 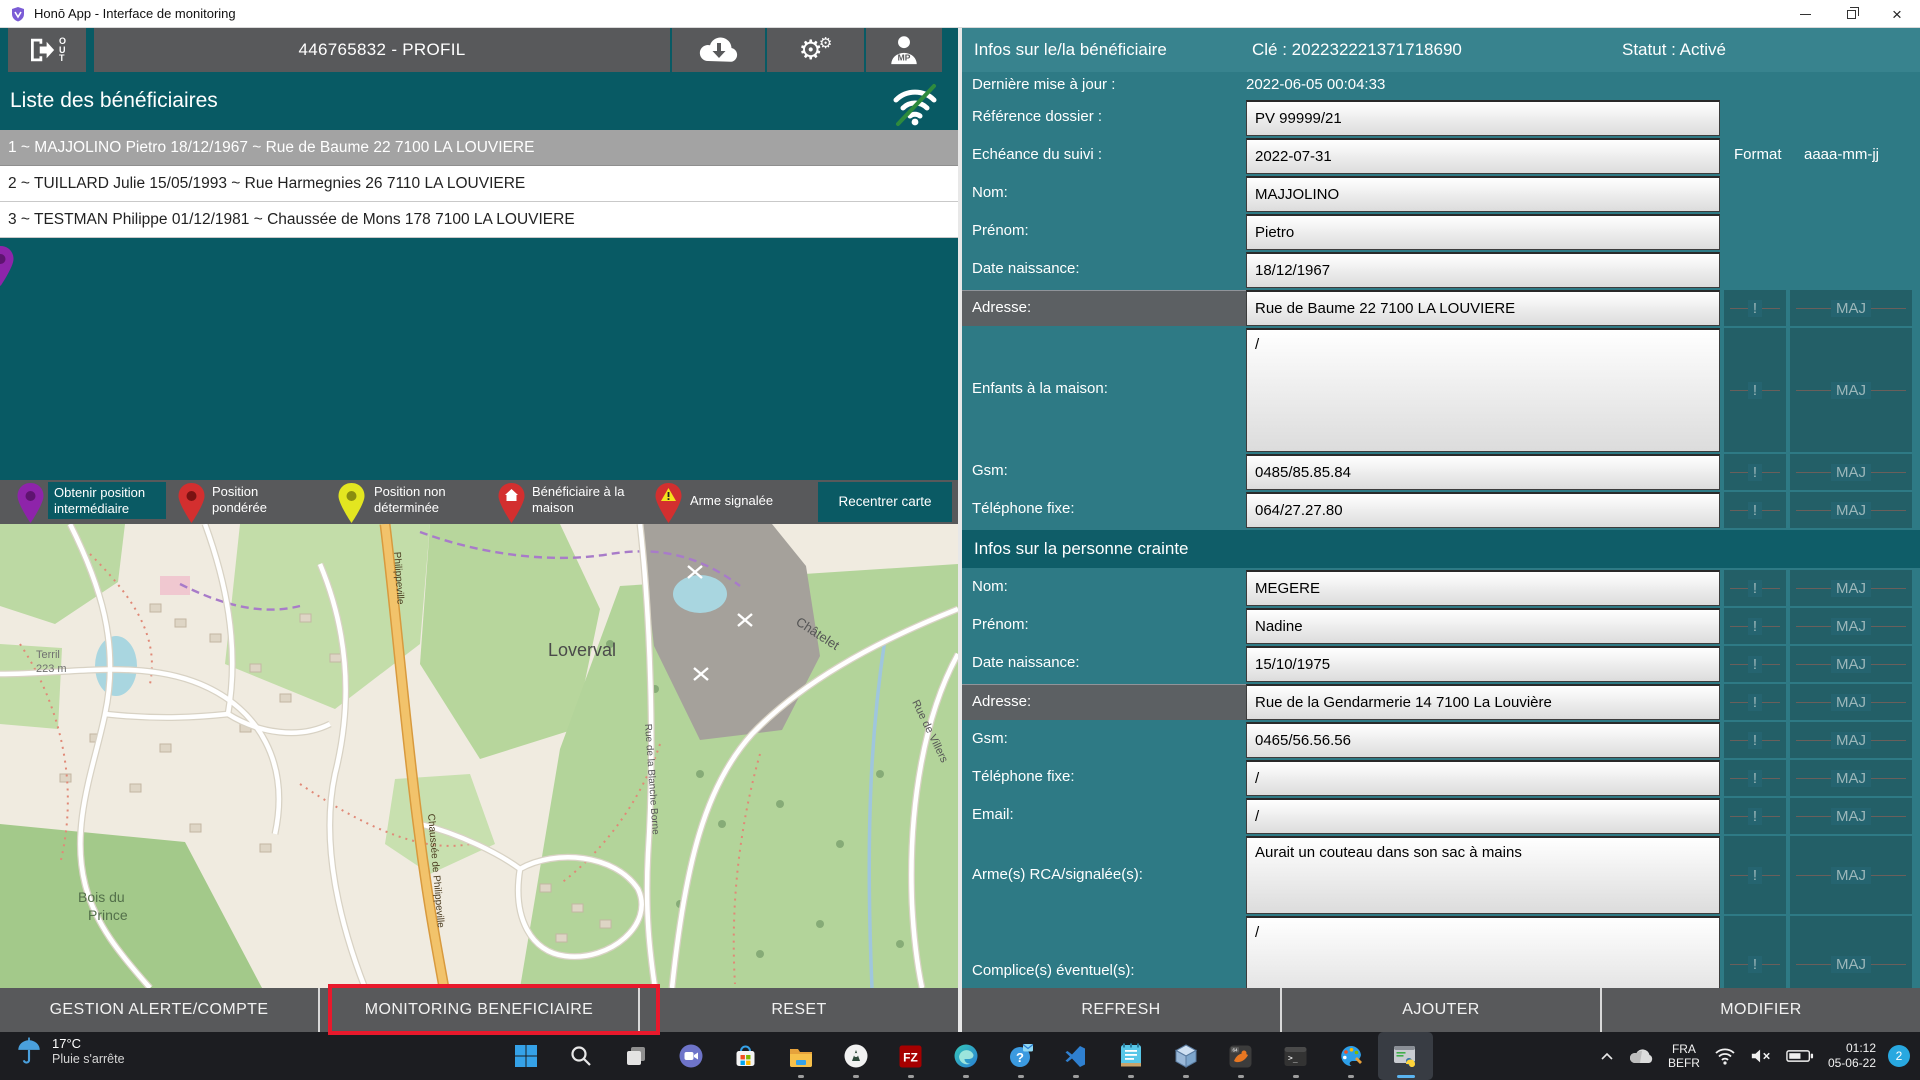 What do you see at coordinates (1755, 778) in the screenshot?
I see `f-fixe-alert-button: !` at bounding box center [1755, 778].